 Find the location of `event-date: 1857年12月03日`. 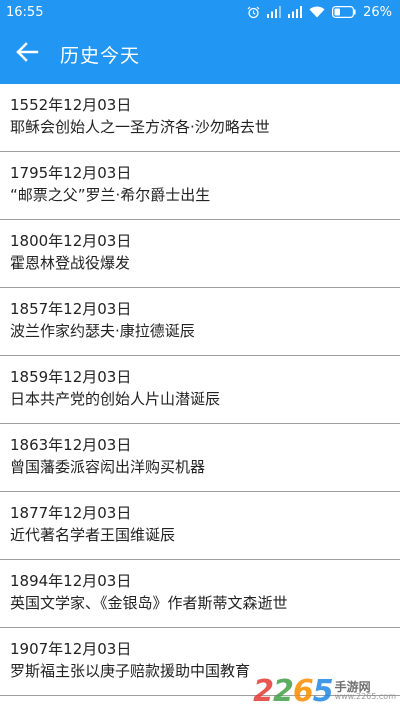

event-date: 1857年12月03日 is located at coordinates (71, 309).